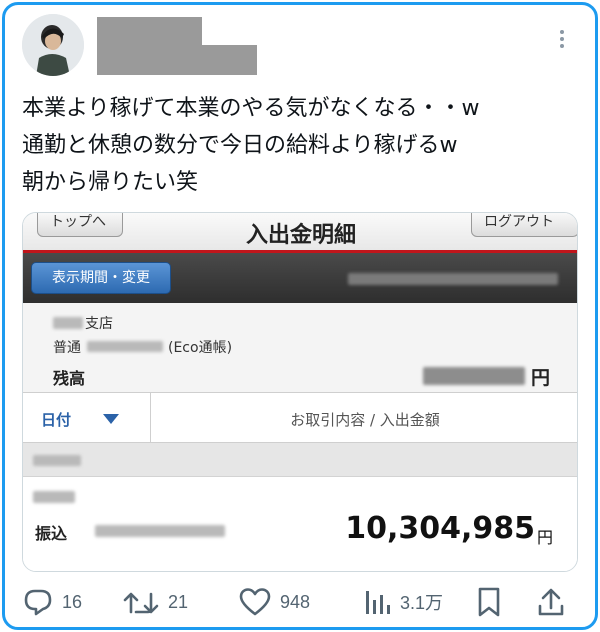  I want to click on date-column: 日付, so click(56, 420).